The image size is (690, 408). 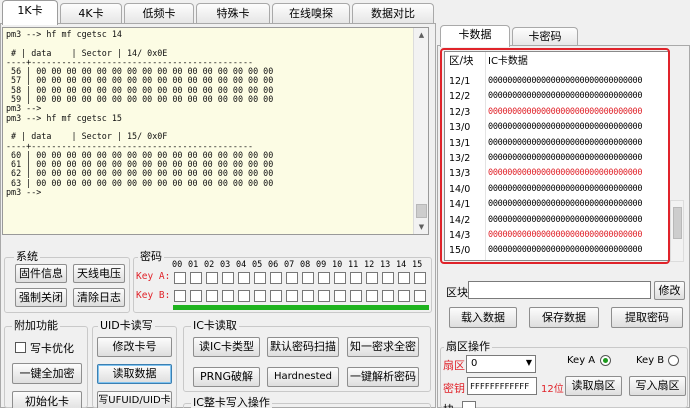 I want to click on sector-number: 03, so click(x=225, y=265).